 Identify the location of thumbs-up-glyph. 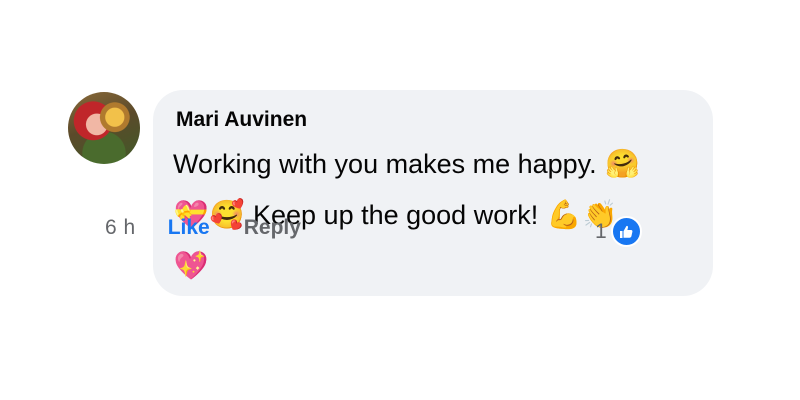
(626, 231).